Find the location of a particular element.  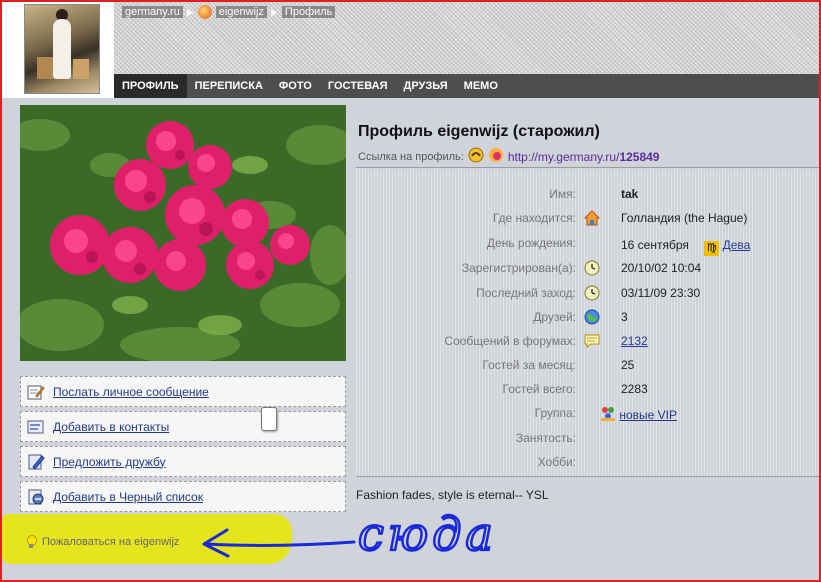

field-label: День рождения: is located at coordinates (531, 243).